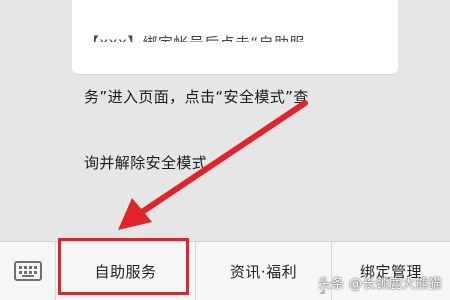 The image size is (450, 300). I want to click on message-line-1: 务”进入页面，点击“安全模式”查, so click(196, 97).